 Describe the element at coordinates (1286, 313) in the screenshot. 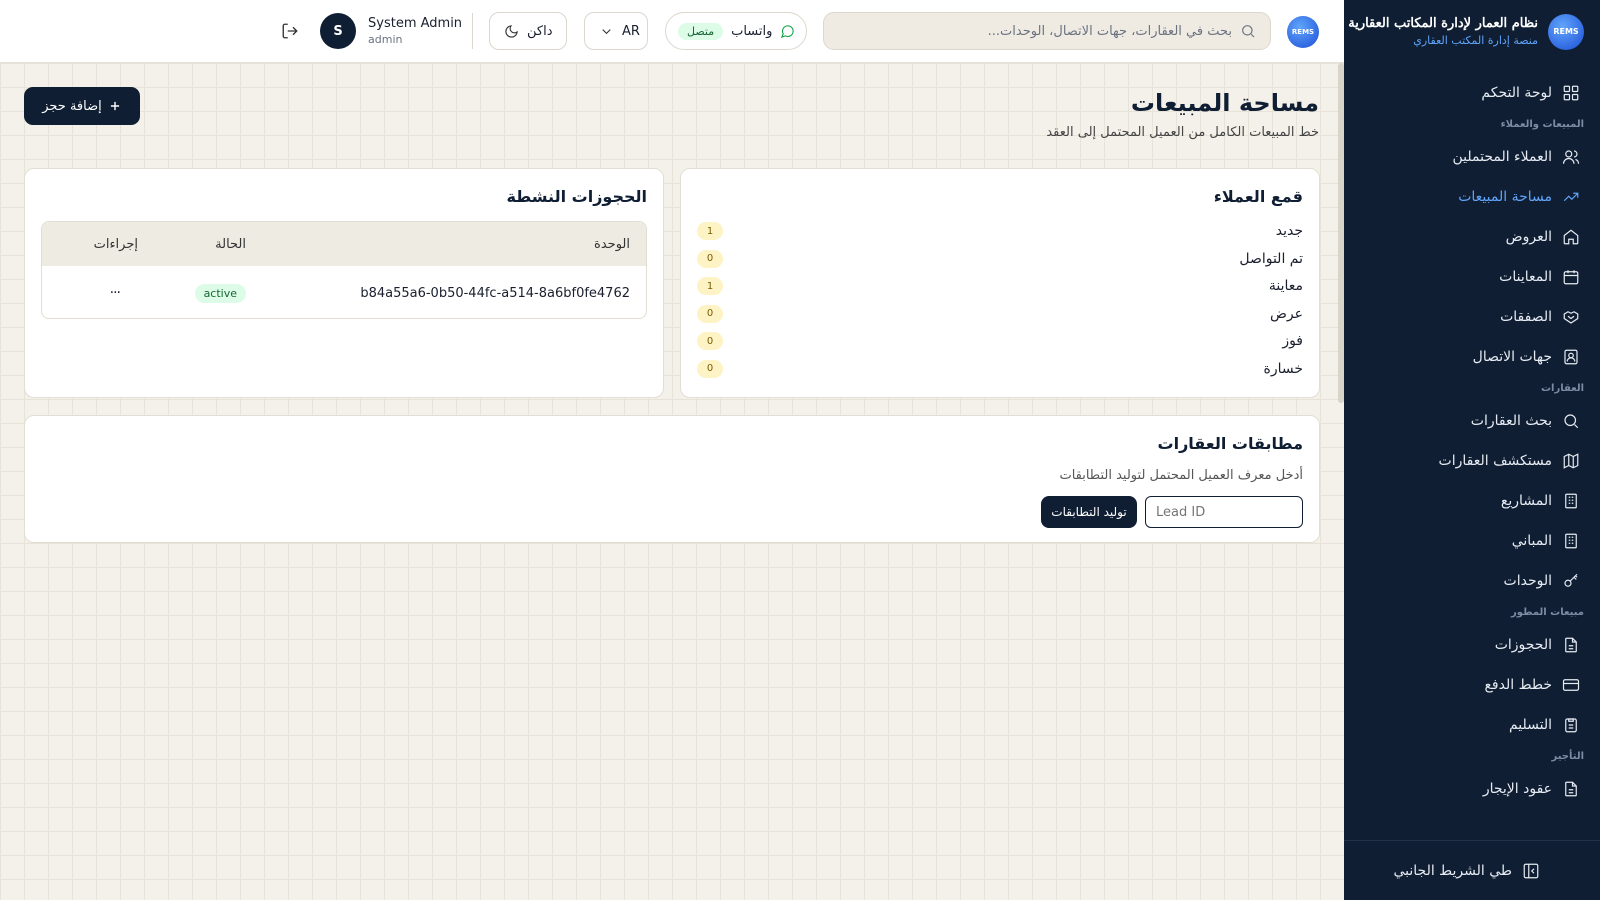

I see `funnel-stage-label: عرض` at that location.